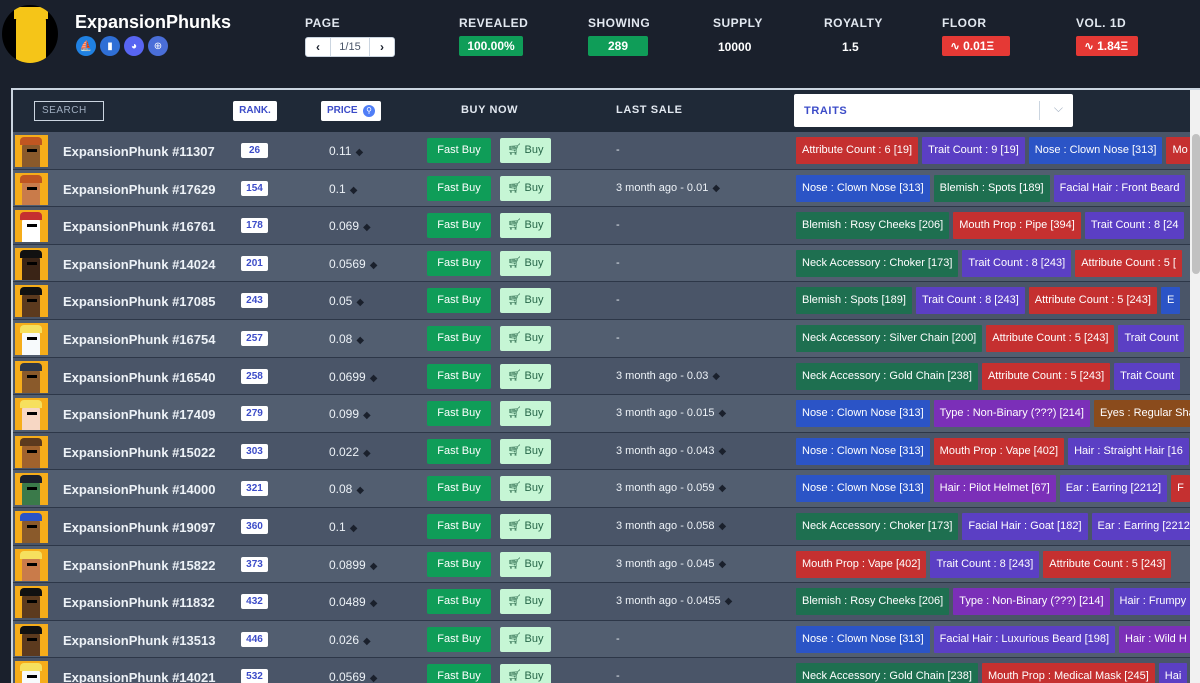 The image size is (1200, 683). I want to click on phunk-name: ExpansionPhunk #11307, so click(139, 151).